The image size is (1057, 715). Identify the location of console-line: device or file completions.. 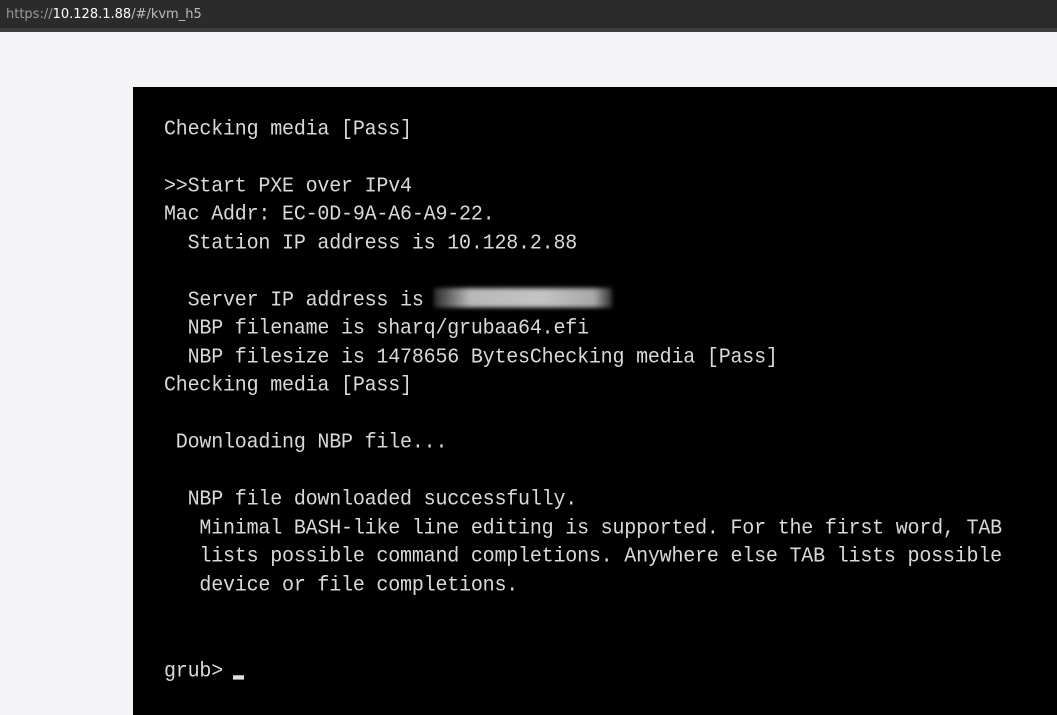
(341, 585).